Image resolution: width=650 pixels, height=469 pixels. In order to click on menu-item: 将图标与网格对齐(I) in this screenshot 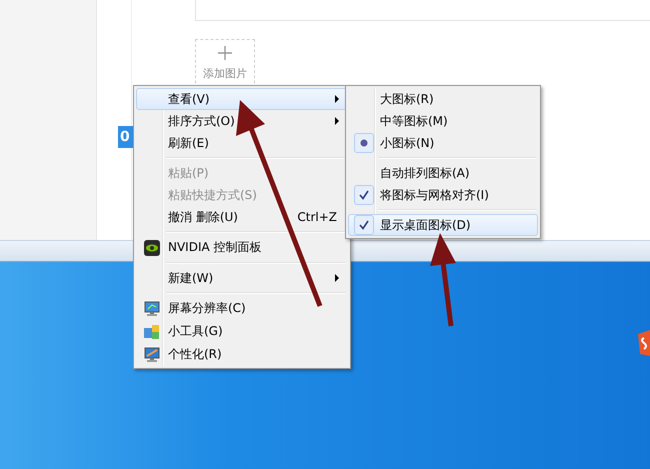, I will do `click(443, 195)`.